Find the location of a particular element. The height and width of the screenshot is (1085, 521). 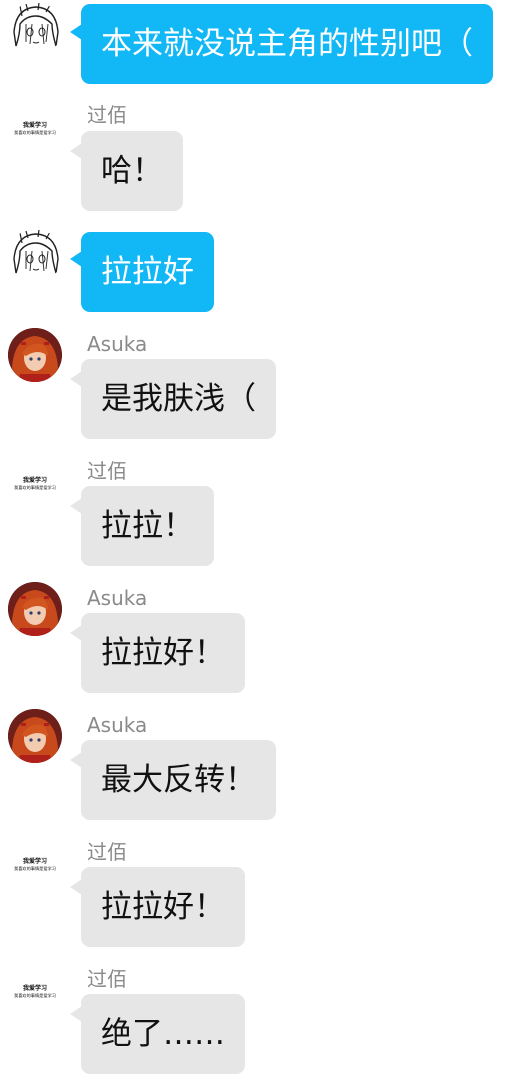

message-bubble: 拉拉好 is located at coordinates (147, 272).